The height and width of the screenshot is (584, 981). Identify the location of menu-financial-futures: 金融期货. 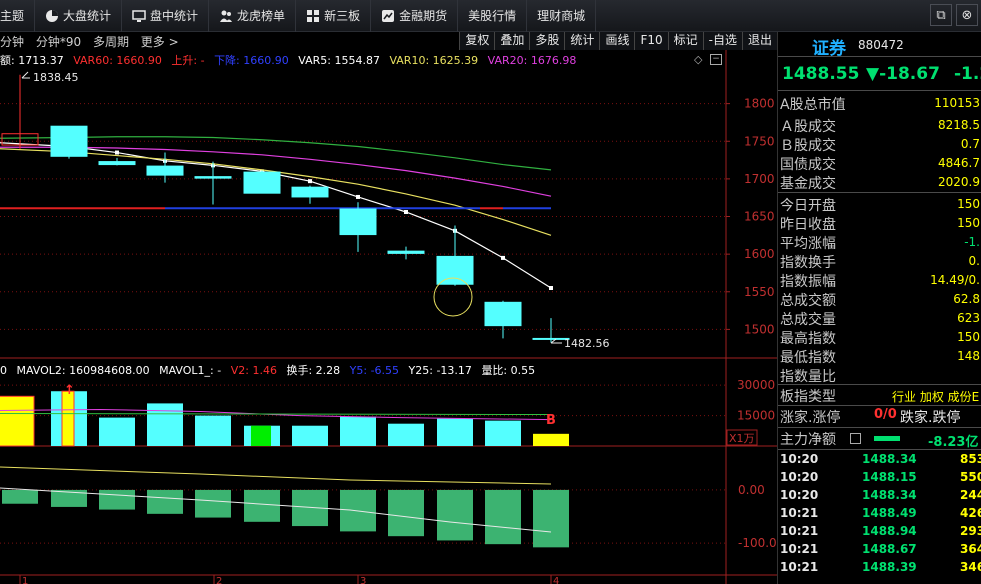
(415, 16).